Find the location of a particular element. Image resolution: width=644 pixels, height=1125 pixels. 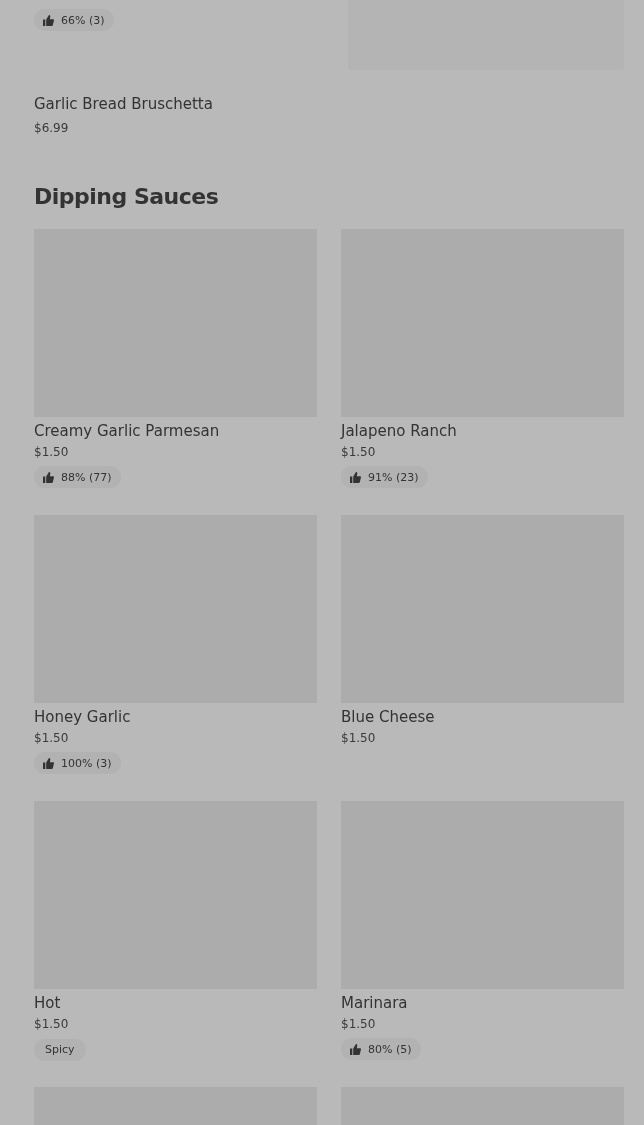

item-name: Hot is located at coordinates (48, 1003).